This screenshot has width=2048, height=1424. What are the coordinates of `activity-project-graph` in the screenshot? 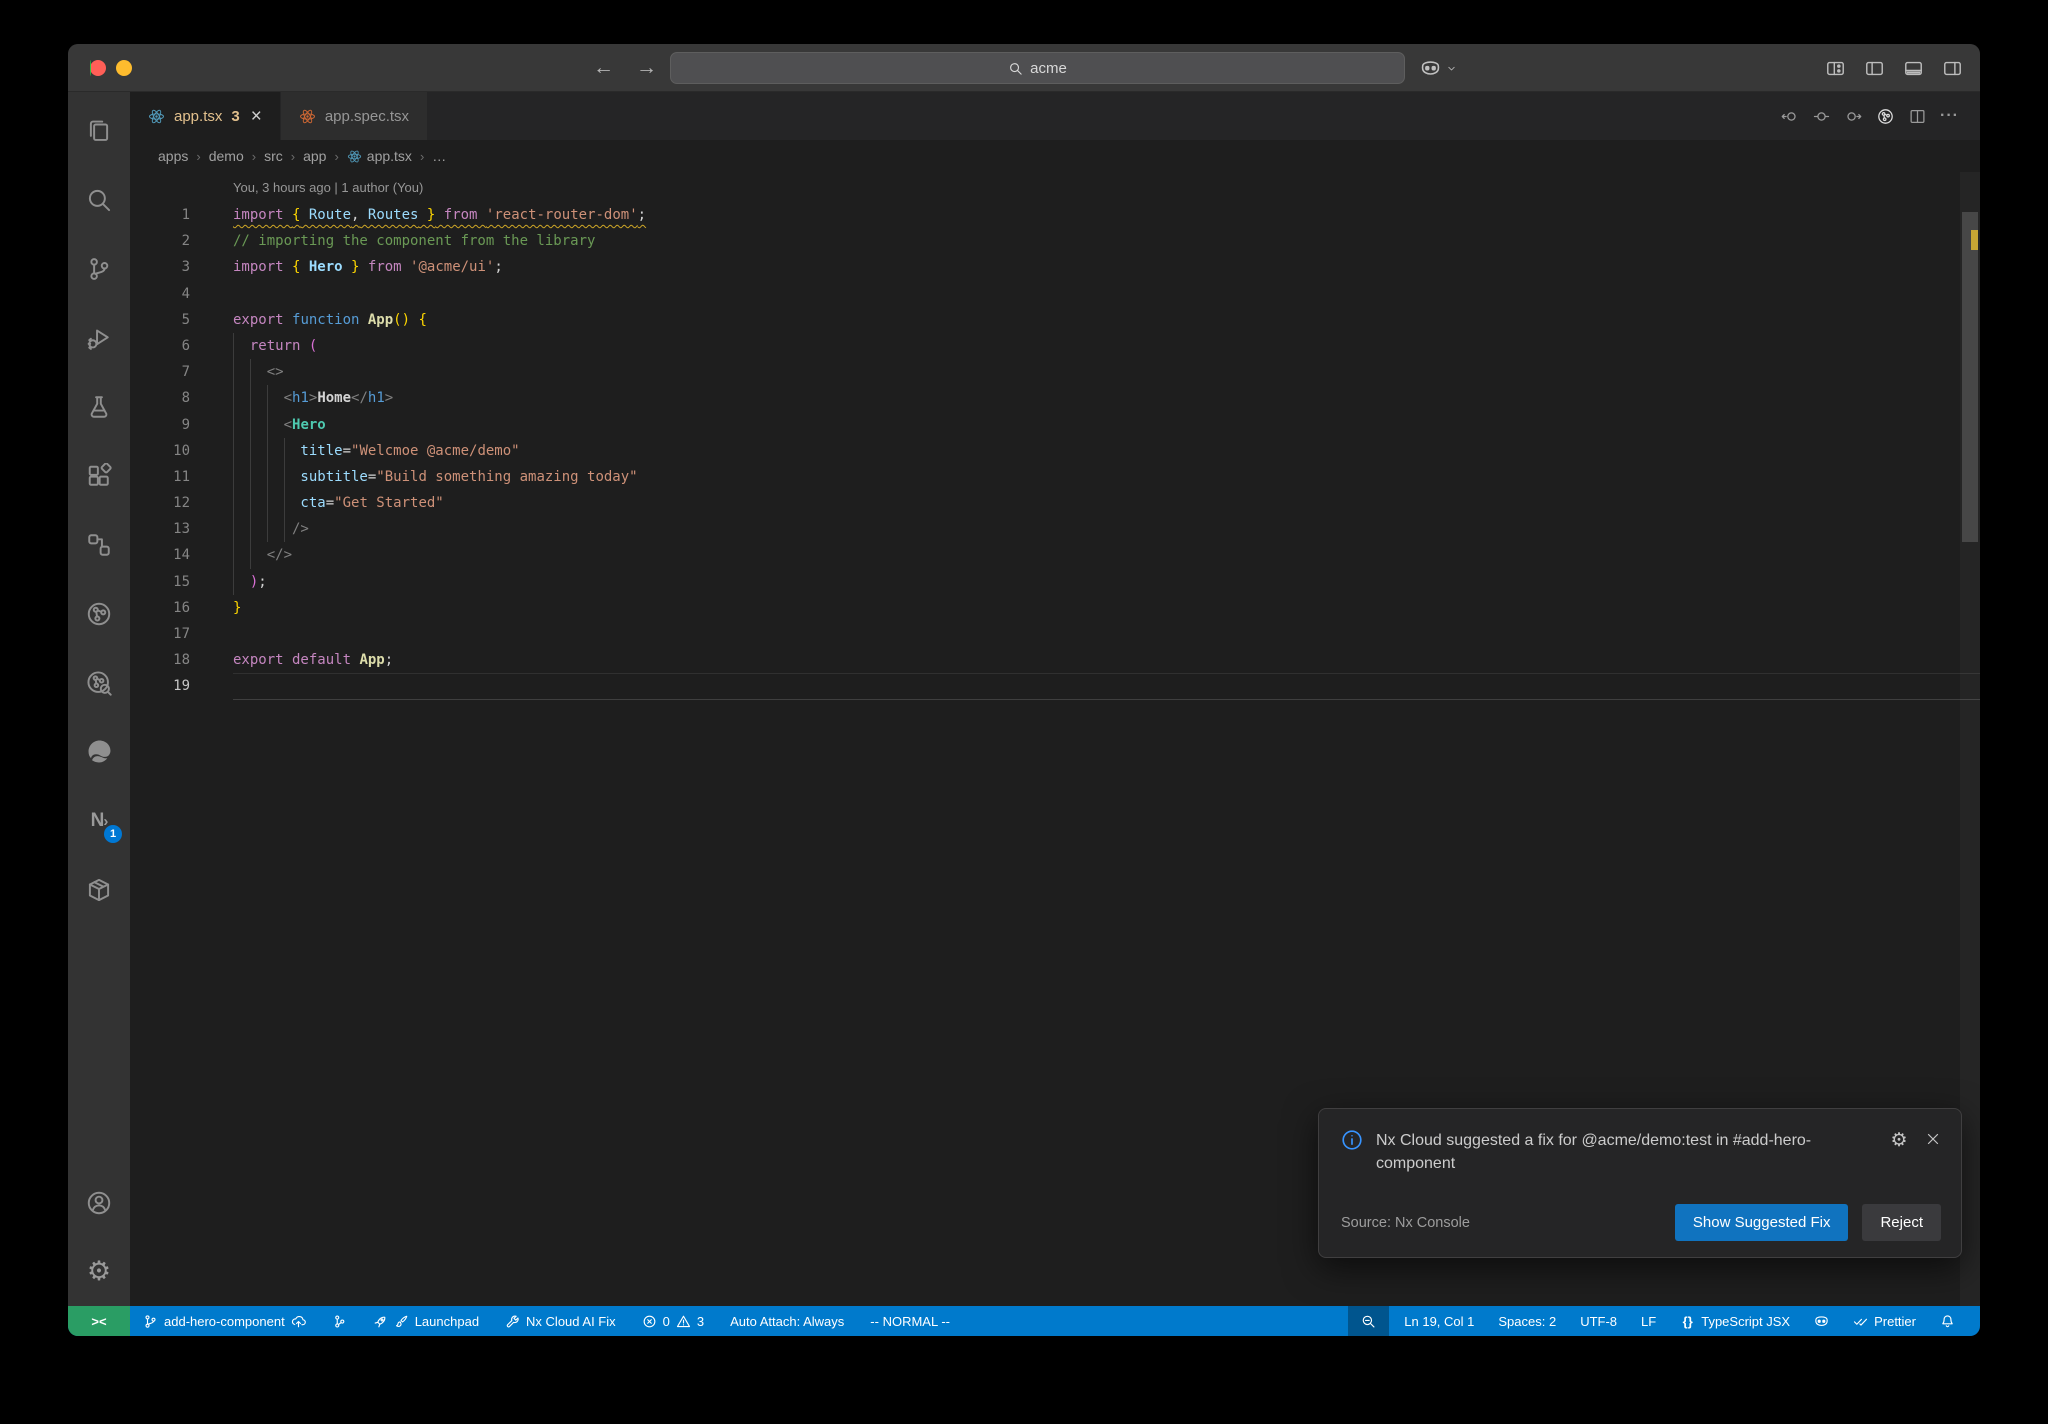 It's located at (99, 613).